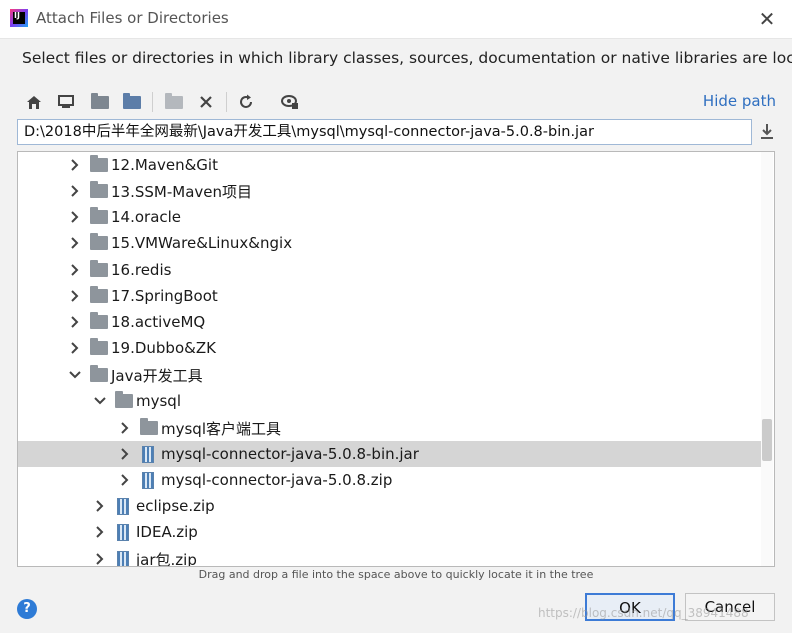  What do you see at coordinates (141, 270) in the screenshot?
I see `tree-row-label: 16.redis` at bounding box center [141, 270].